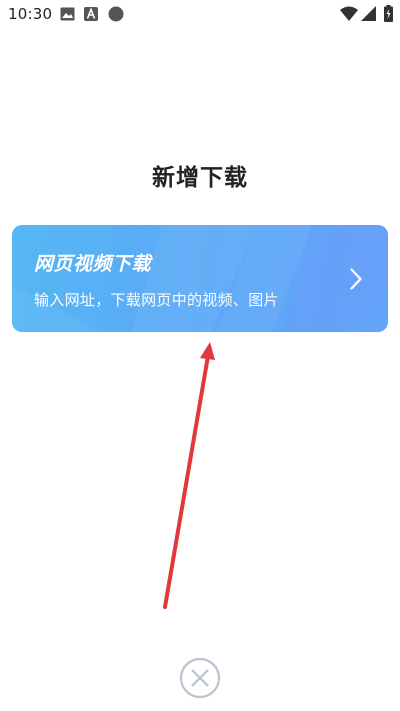  Describe the element at coordinates (349, 13) in the screenshot. I see `wifi-icon` at that location.